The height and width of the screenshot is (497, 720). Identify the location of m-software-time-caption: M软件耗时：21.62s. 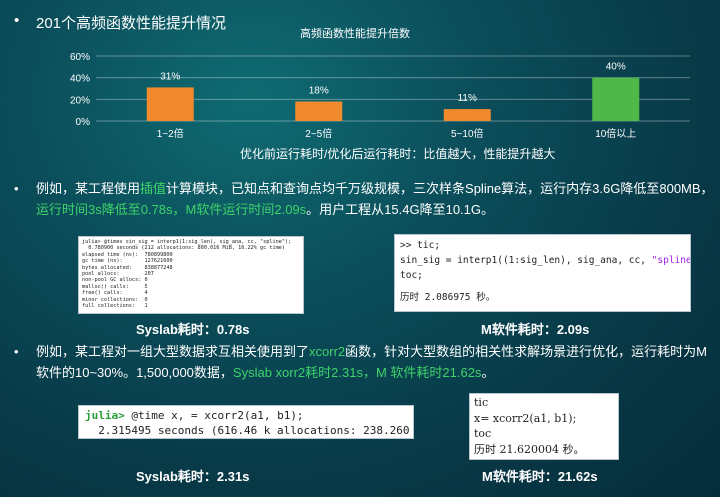
(540, 476).